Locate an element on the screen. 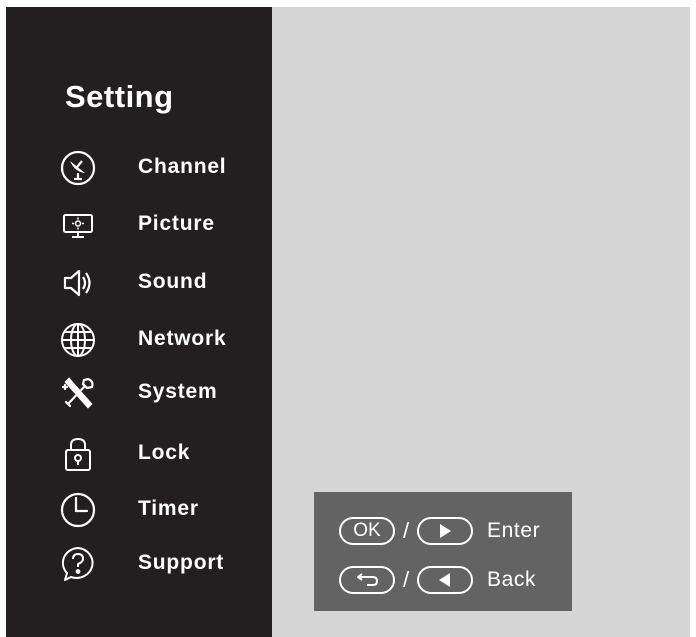 Image resolution: width=696 pixels, height=637 pixels. menu-item-picture: Picture is located at coordinates (163, 225).